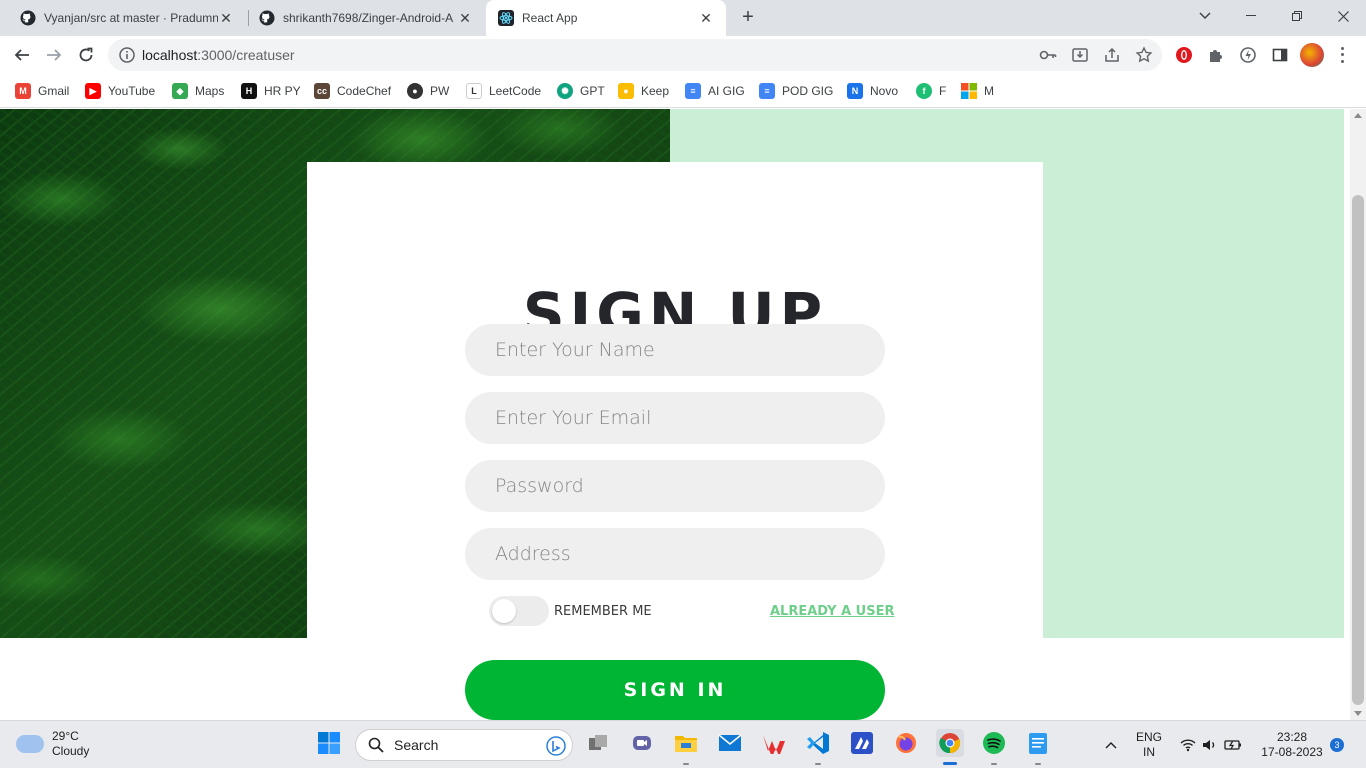 Image resolution: width=1366 pixels, height=769 pixels. I want to click on bookmark-label: Maps, so click(210, 91).